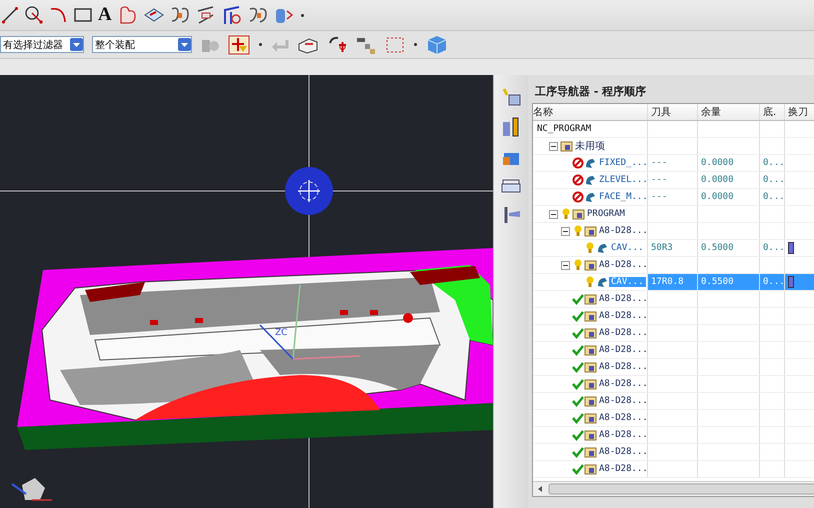 This screenshot has height=508, width=814. I want to click on column-header: 余量, so click(729, 112).